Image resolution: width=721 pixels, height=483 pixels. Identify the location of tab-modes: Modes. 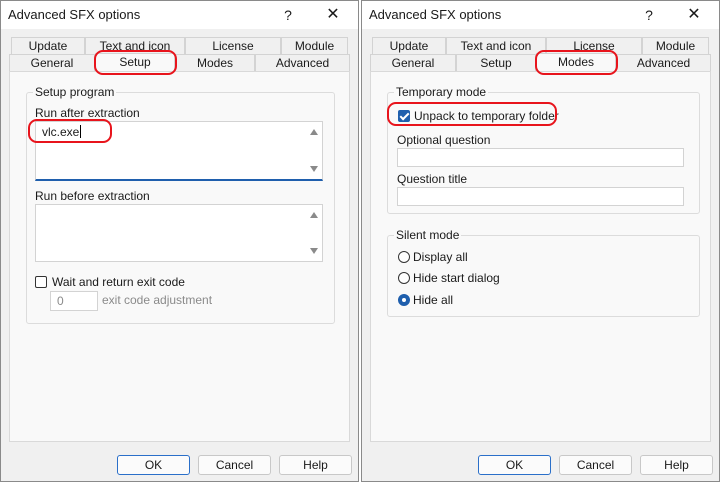
(215, 62).